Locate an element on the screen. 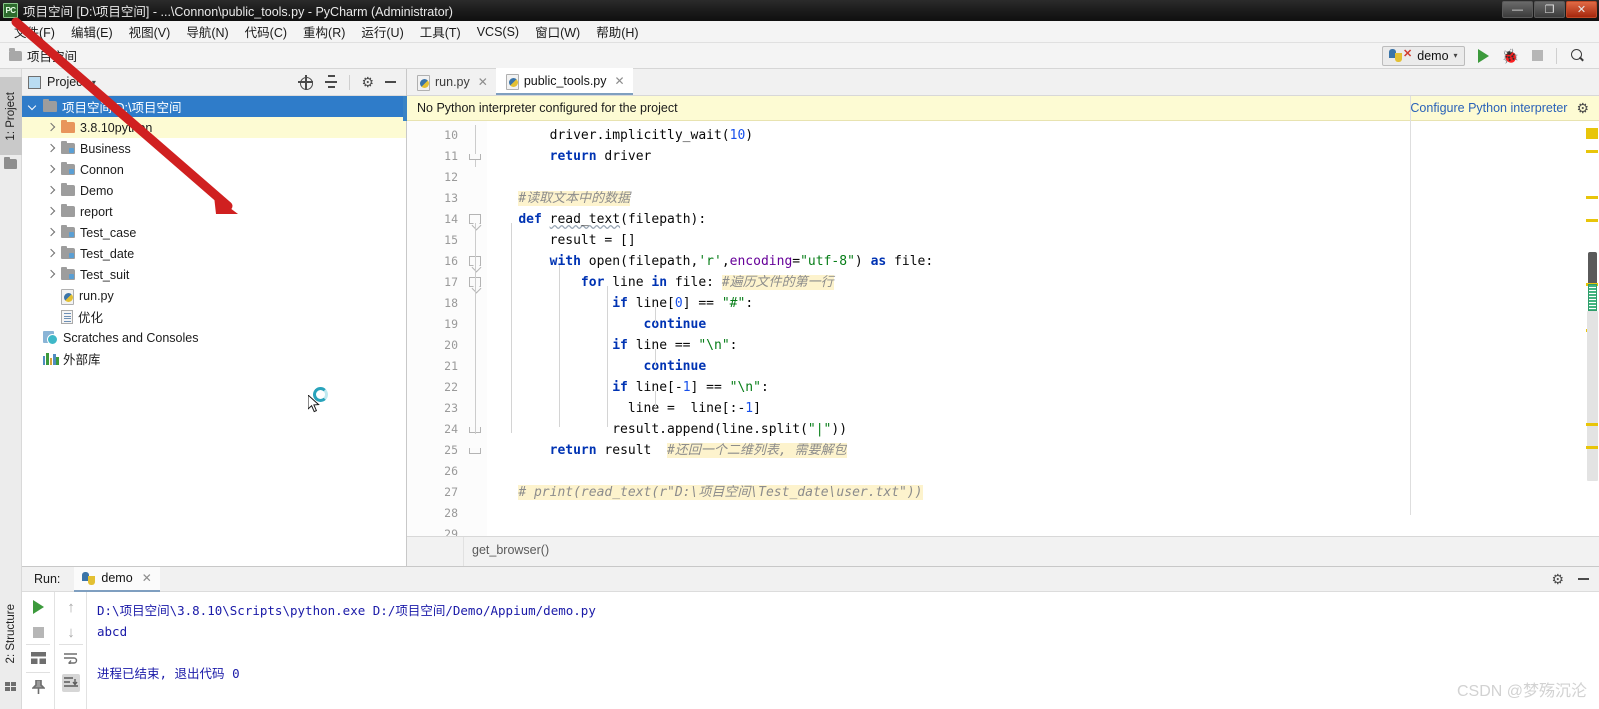 The width and height of the screenshot is (1599, 709). layout-button is located at coordinates (38, 658).